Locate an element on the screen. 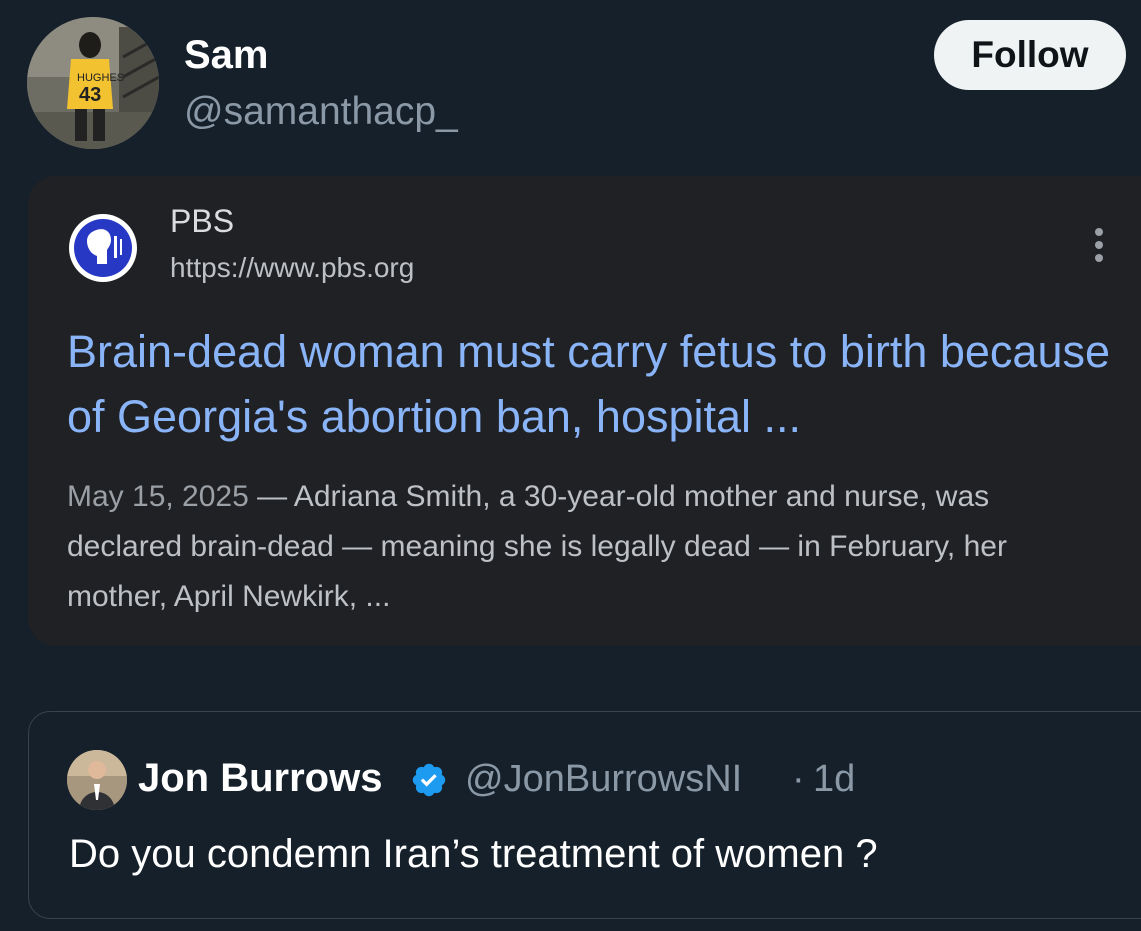  result-date: May 15, 2025 is located at coordinates (158, 496).